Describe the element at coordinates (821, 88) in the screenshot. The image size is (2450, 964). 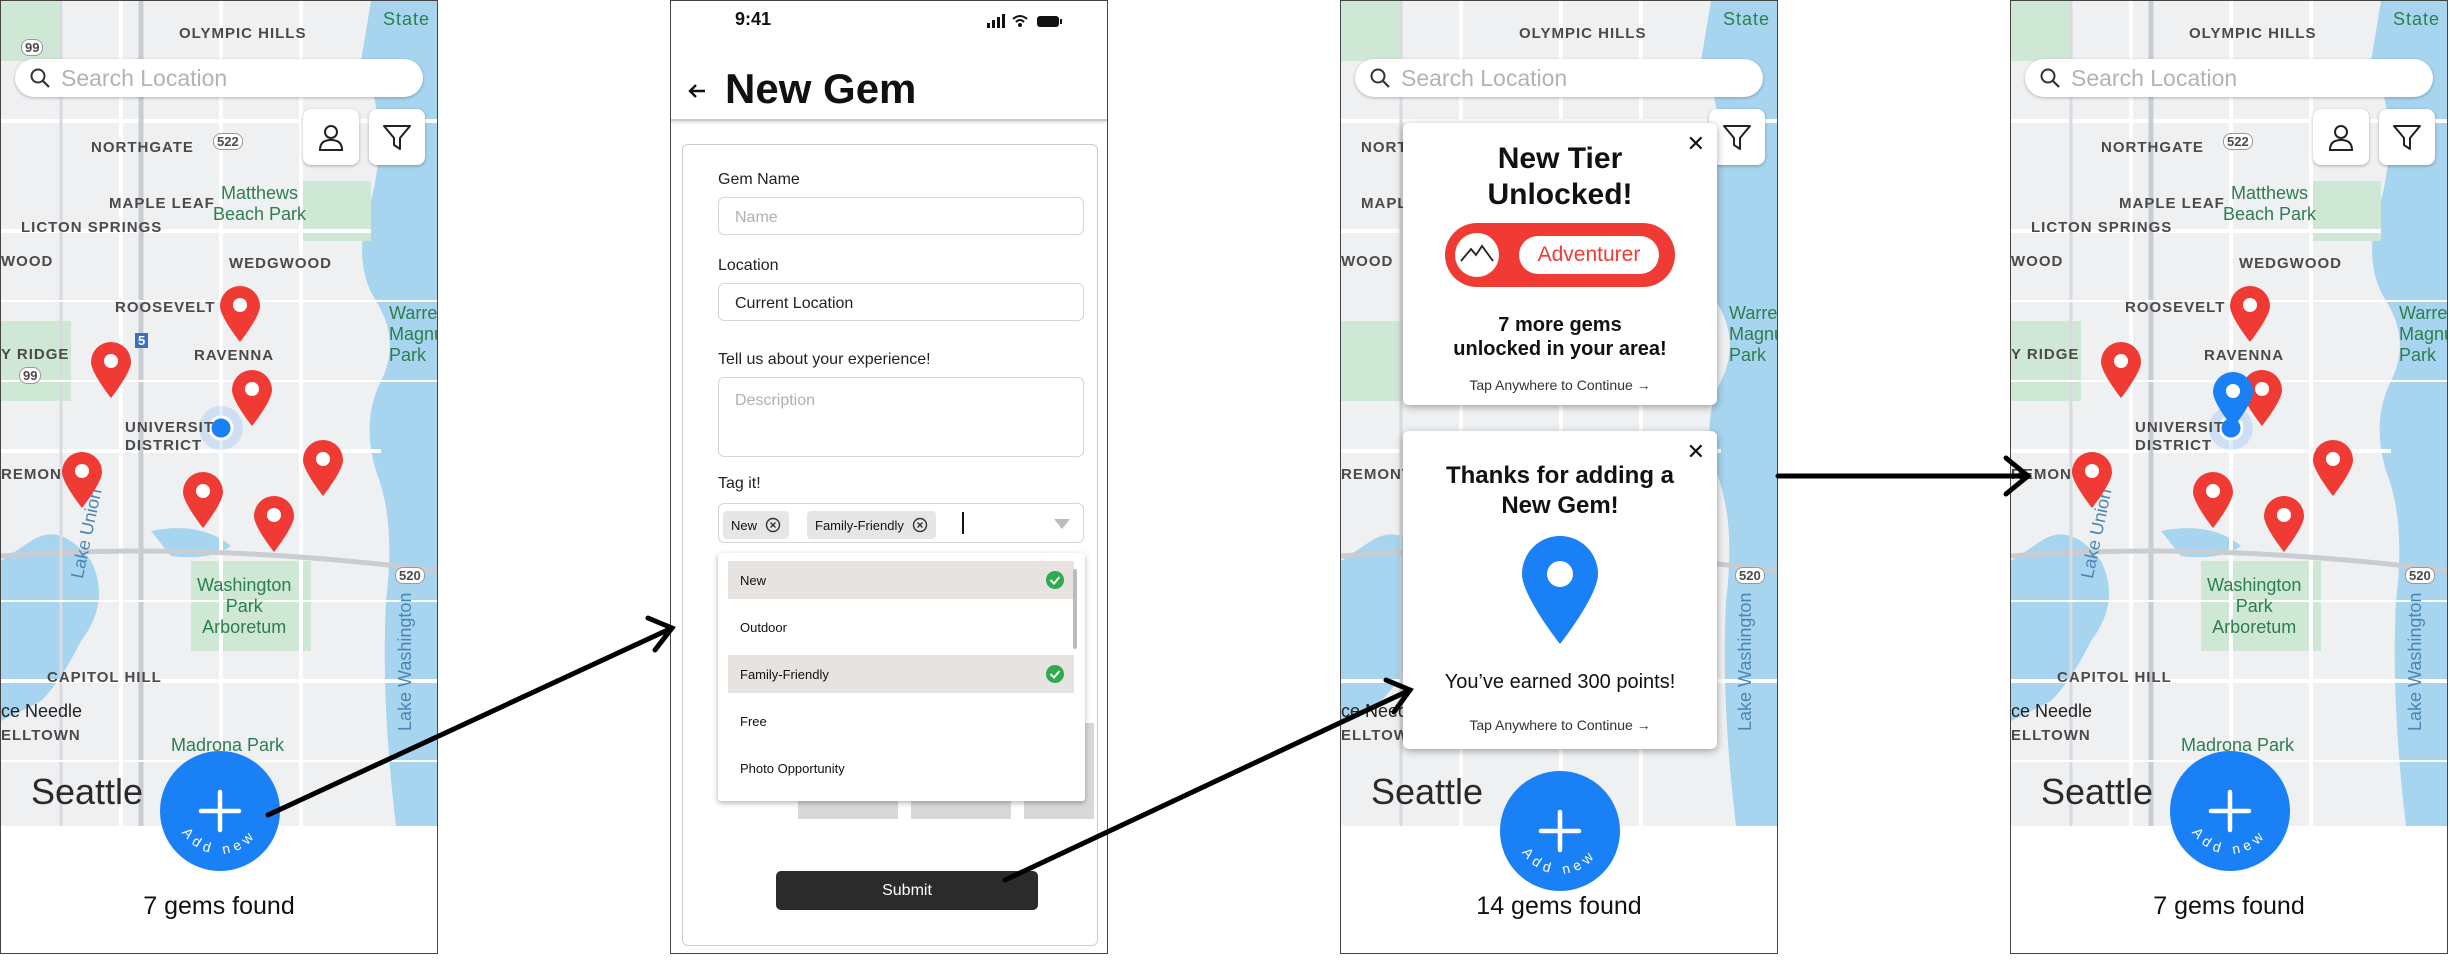
I see `page-title: New Gem` at that location.